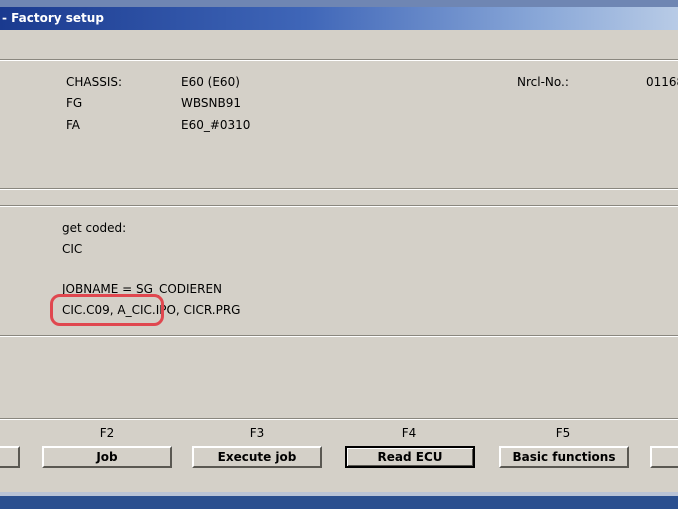 This screenshot has width=678, height=509. What do you see at coordinates (94, 228) in the screenshot?
I see `coding-heading: get coded:` at bounding box center [94, 228].